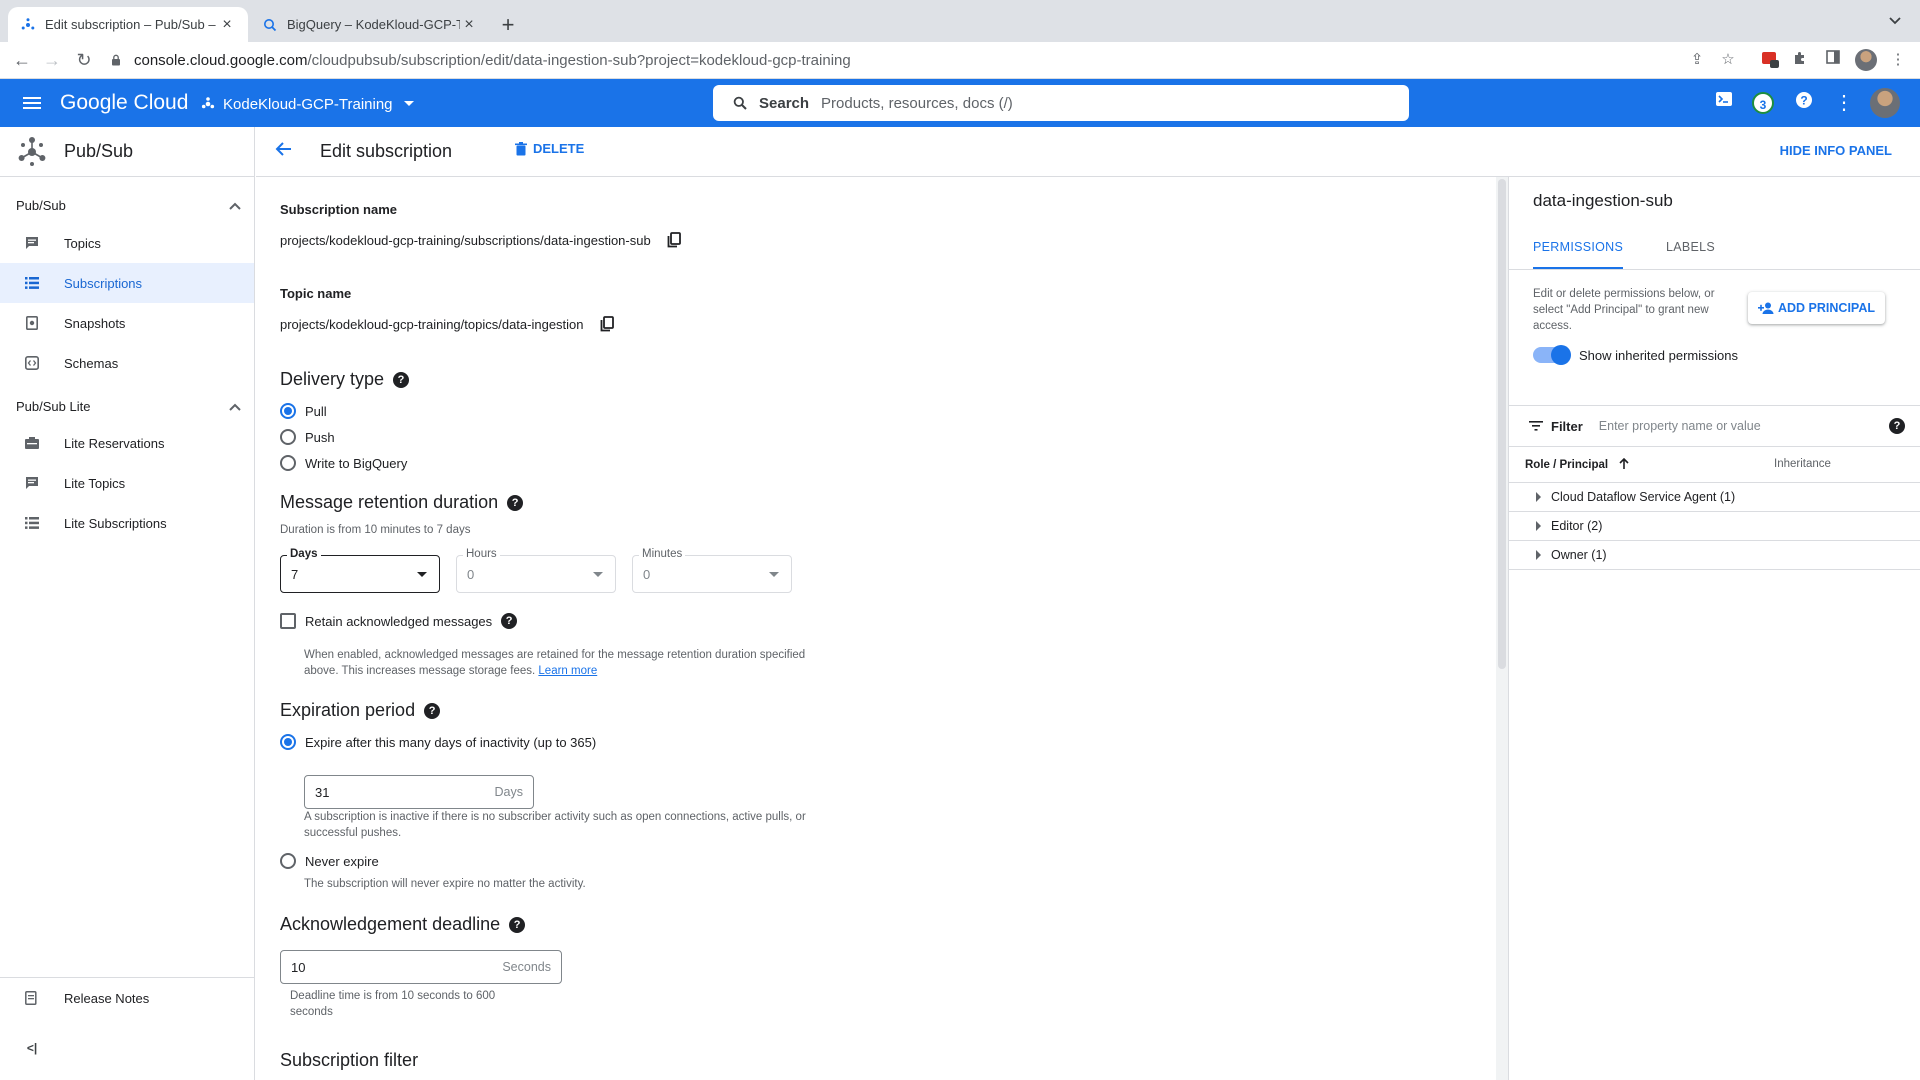 This screenshot has height=1080, width=1920. What do you see at coordinates (128, 406) in the screenshot?
I see `section-pubsub-lite-header: Pub/Sub Lite` at bounding box center [128, 406].